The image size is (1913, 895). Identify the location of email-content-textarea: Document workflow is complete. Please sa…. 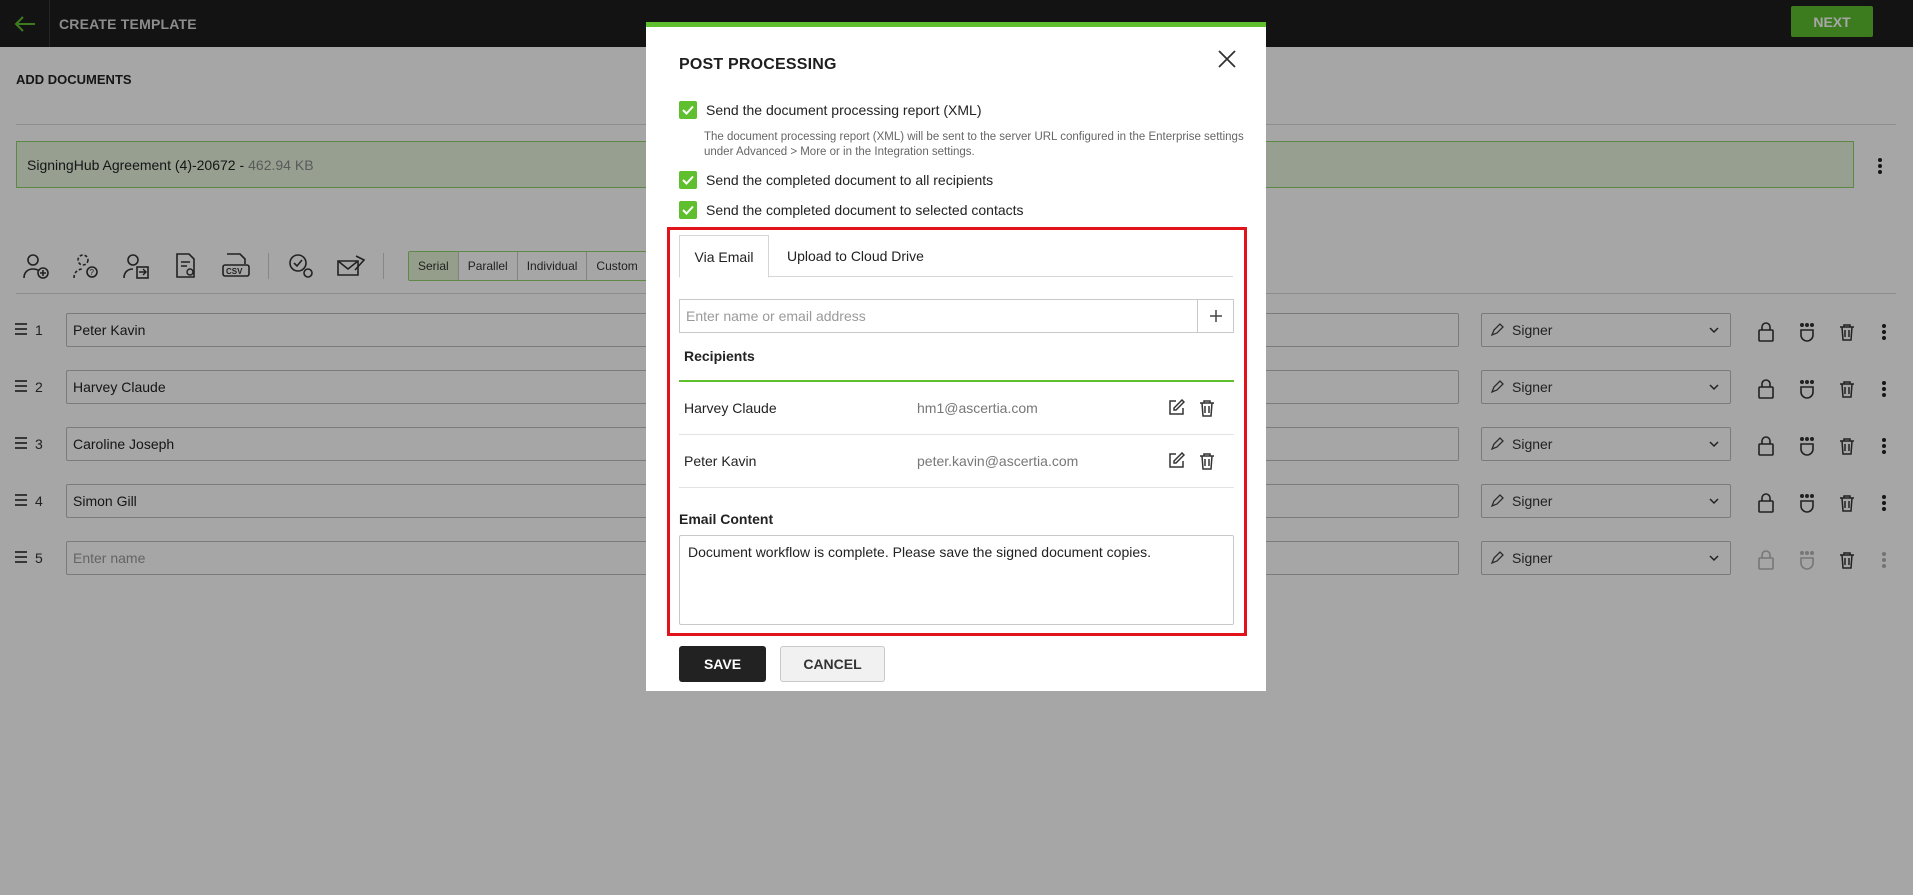
(956, 580).